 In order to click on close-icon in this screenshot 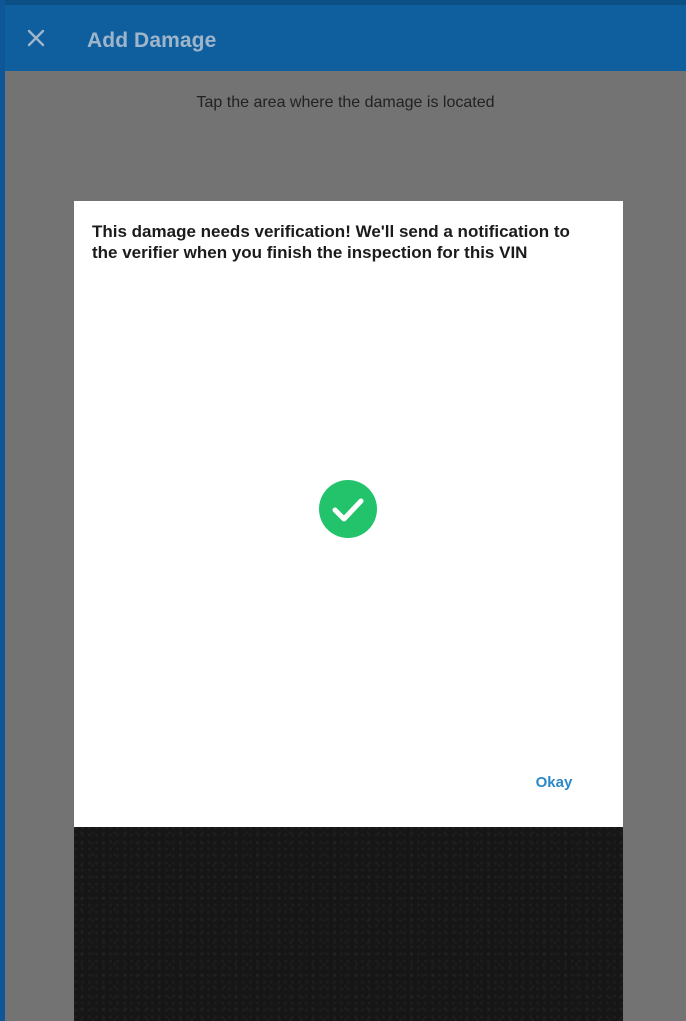, I will do `click(36, 38)`.